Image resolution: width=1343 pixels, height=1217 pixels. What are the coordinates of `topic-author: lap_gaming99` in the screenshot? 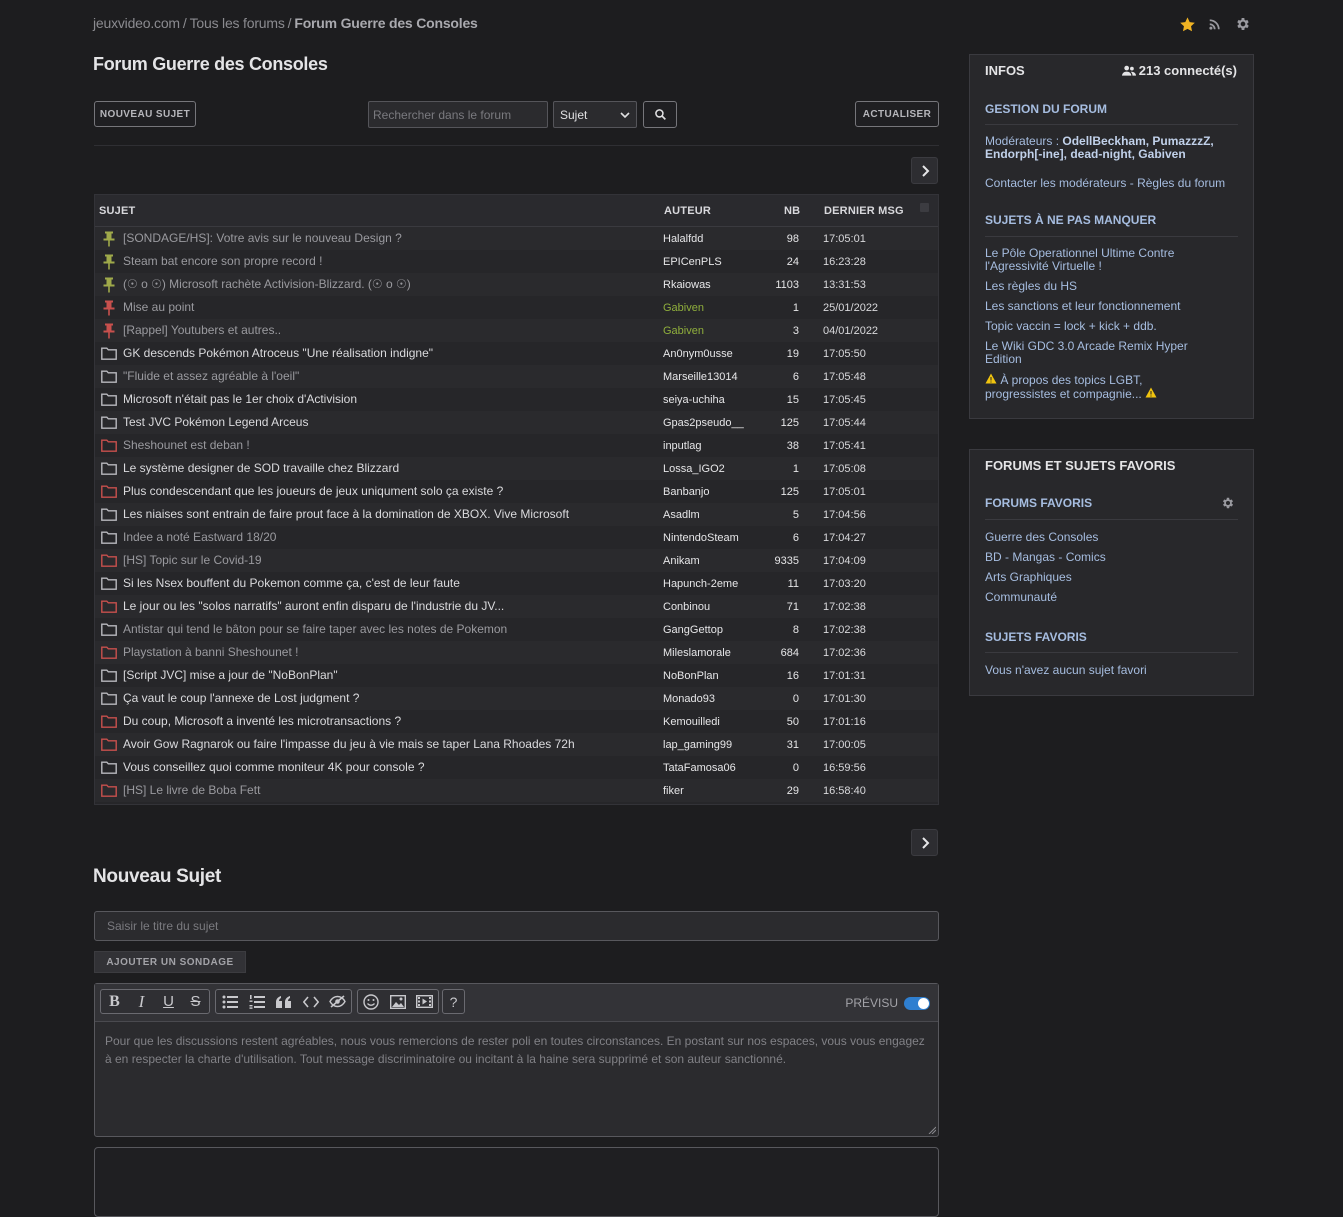 It's located at (697, 745).